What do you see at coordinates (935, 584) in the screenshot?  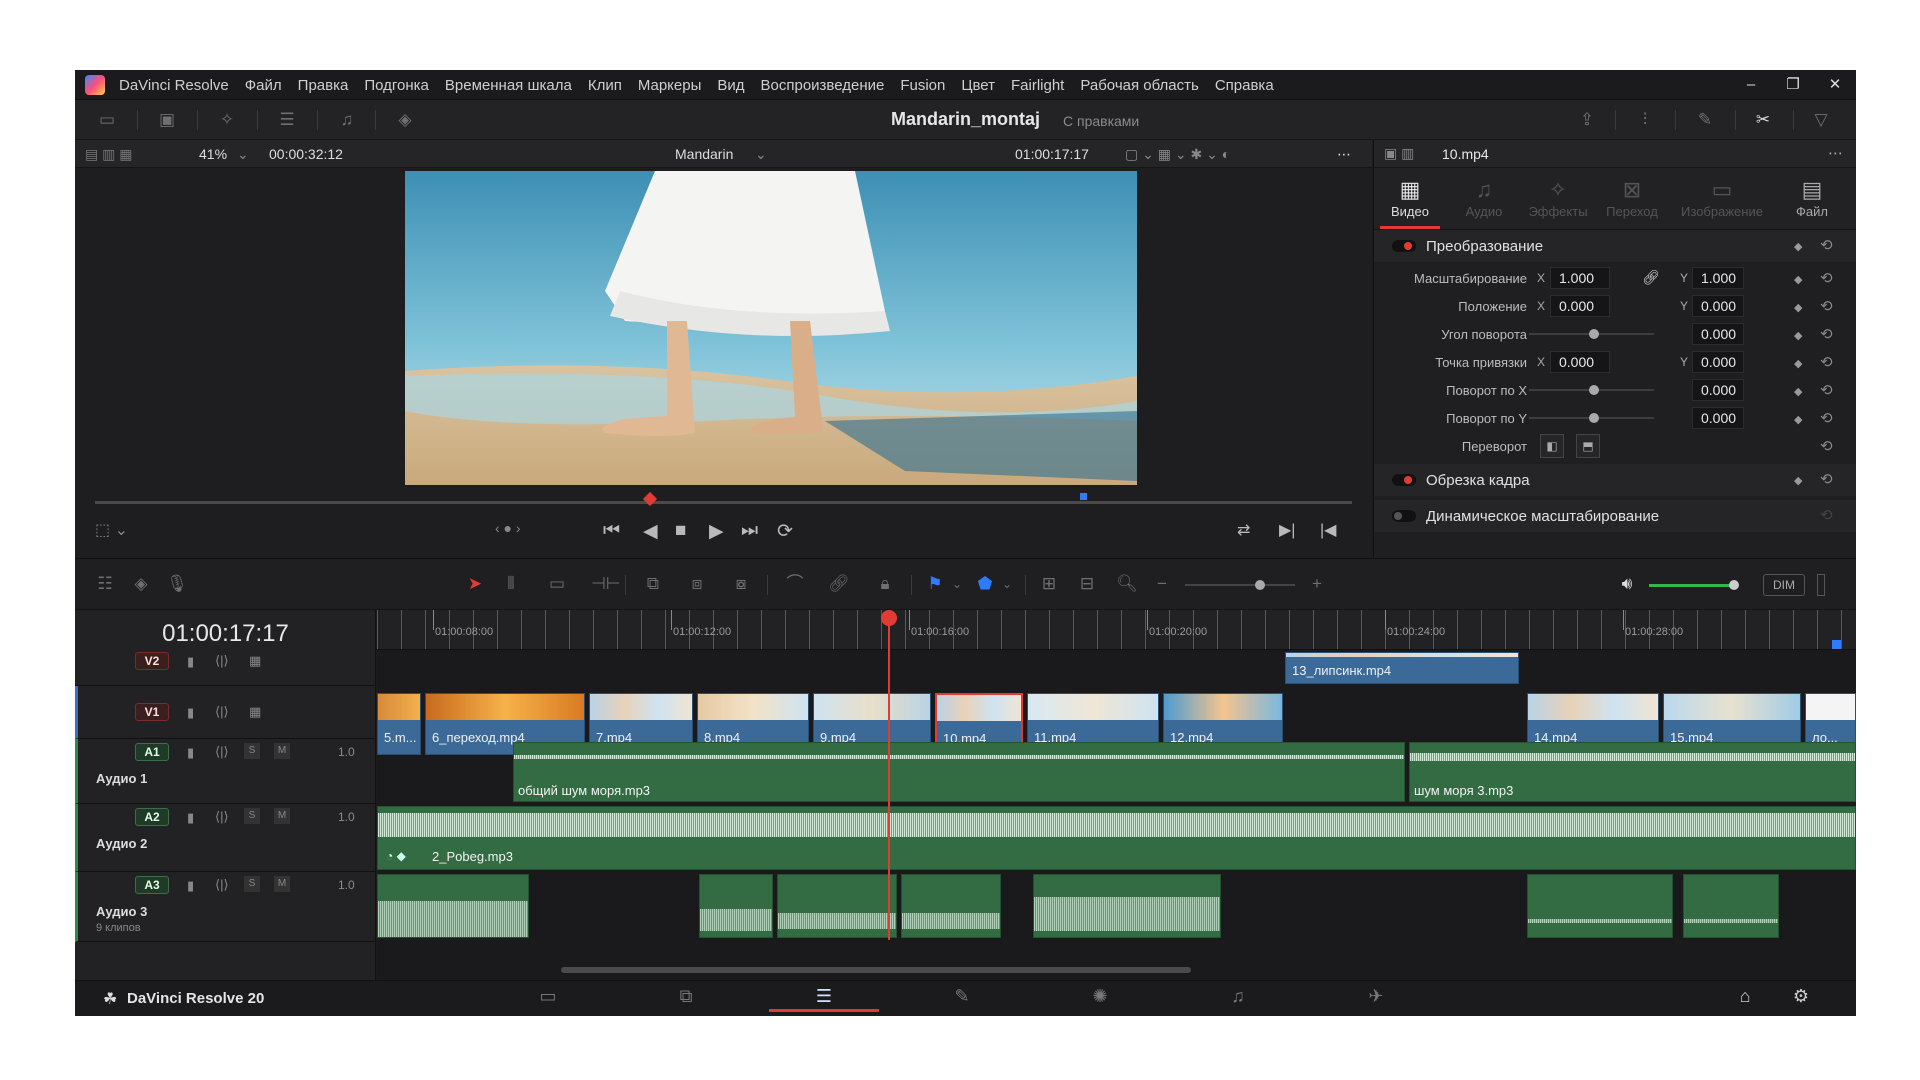 I see `flag-icon: ⚑` at bounding box center [935, 584].